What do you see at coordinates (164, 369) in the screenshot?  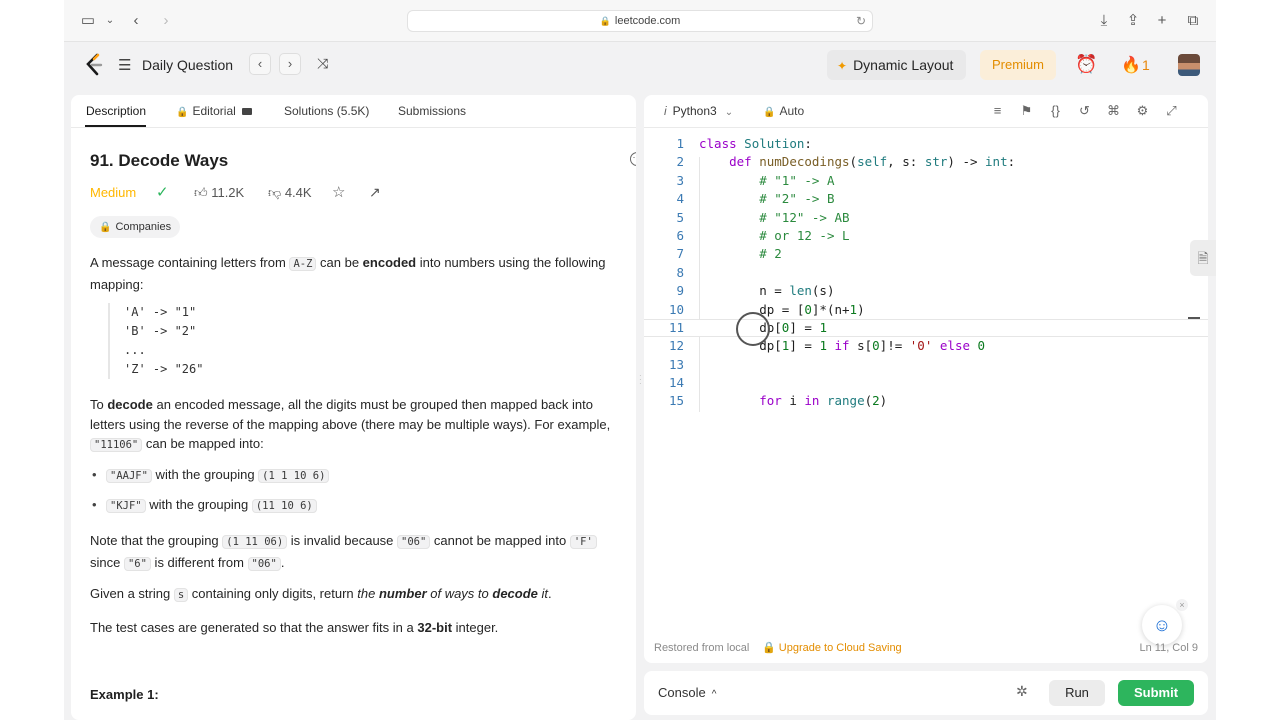 I see `mapping-line: 'Z' -> "26"` at bounding box center [164, 369].